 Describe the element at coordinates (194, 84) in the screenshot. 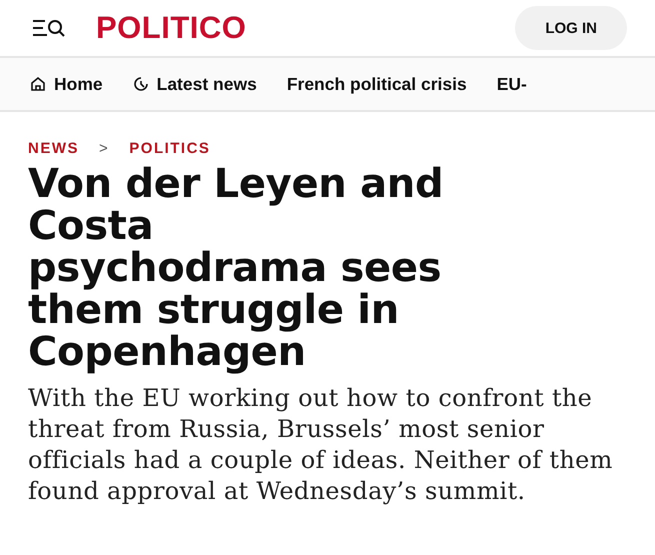

I see `nav-link: Latest news` at that location.